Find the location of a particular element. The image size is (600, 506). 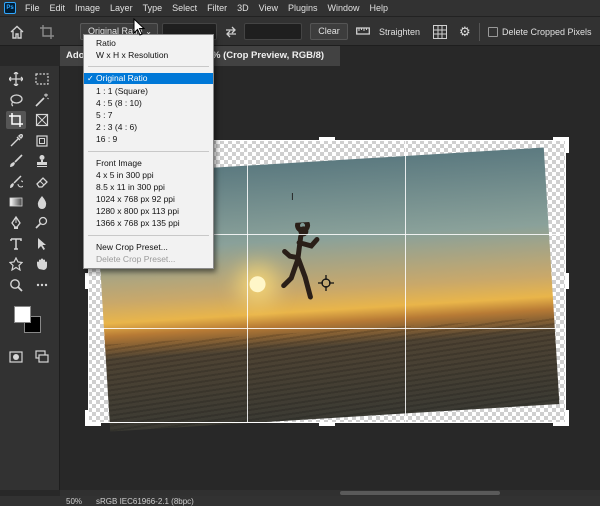

magic-wand-tool-icon is located at coordinates (42, 100).